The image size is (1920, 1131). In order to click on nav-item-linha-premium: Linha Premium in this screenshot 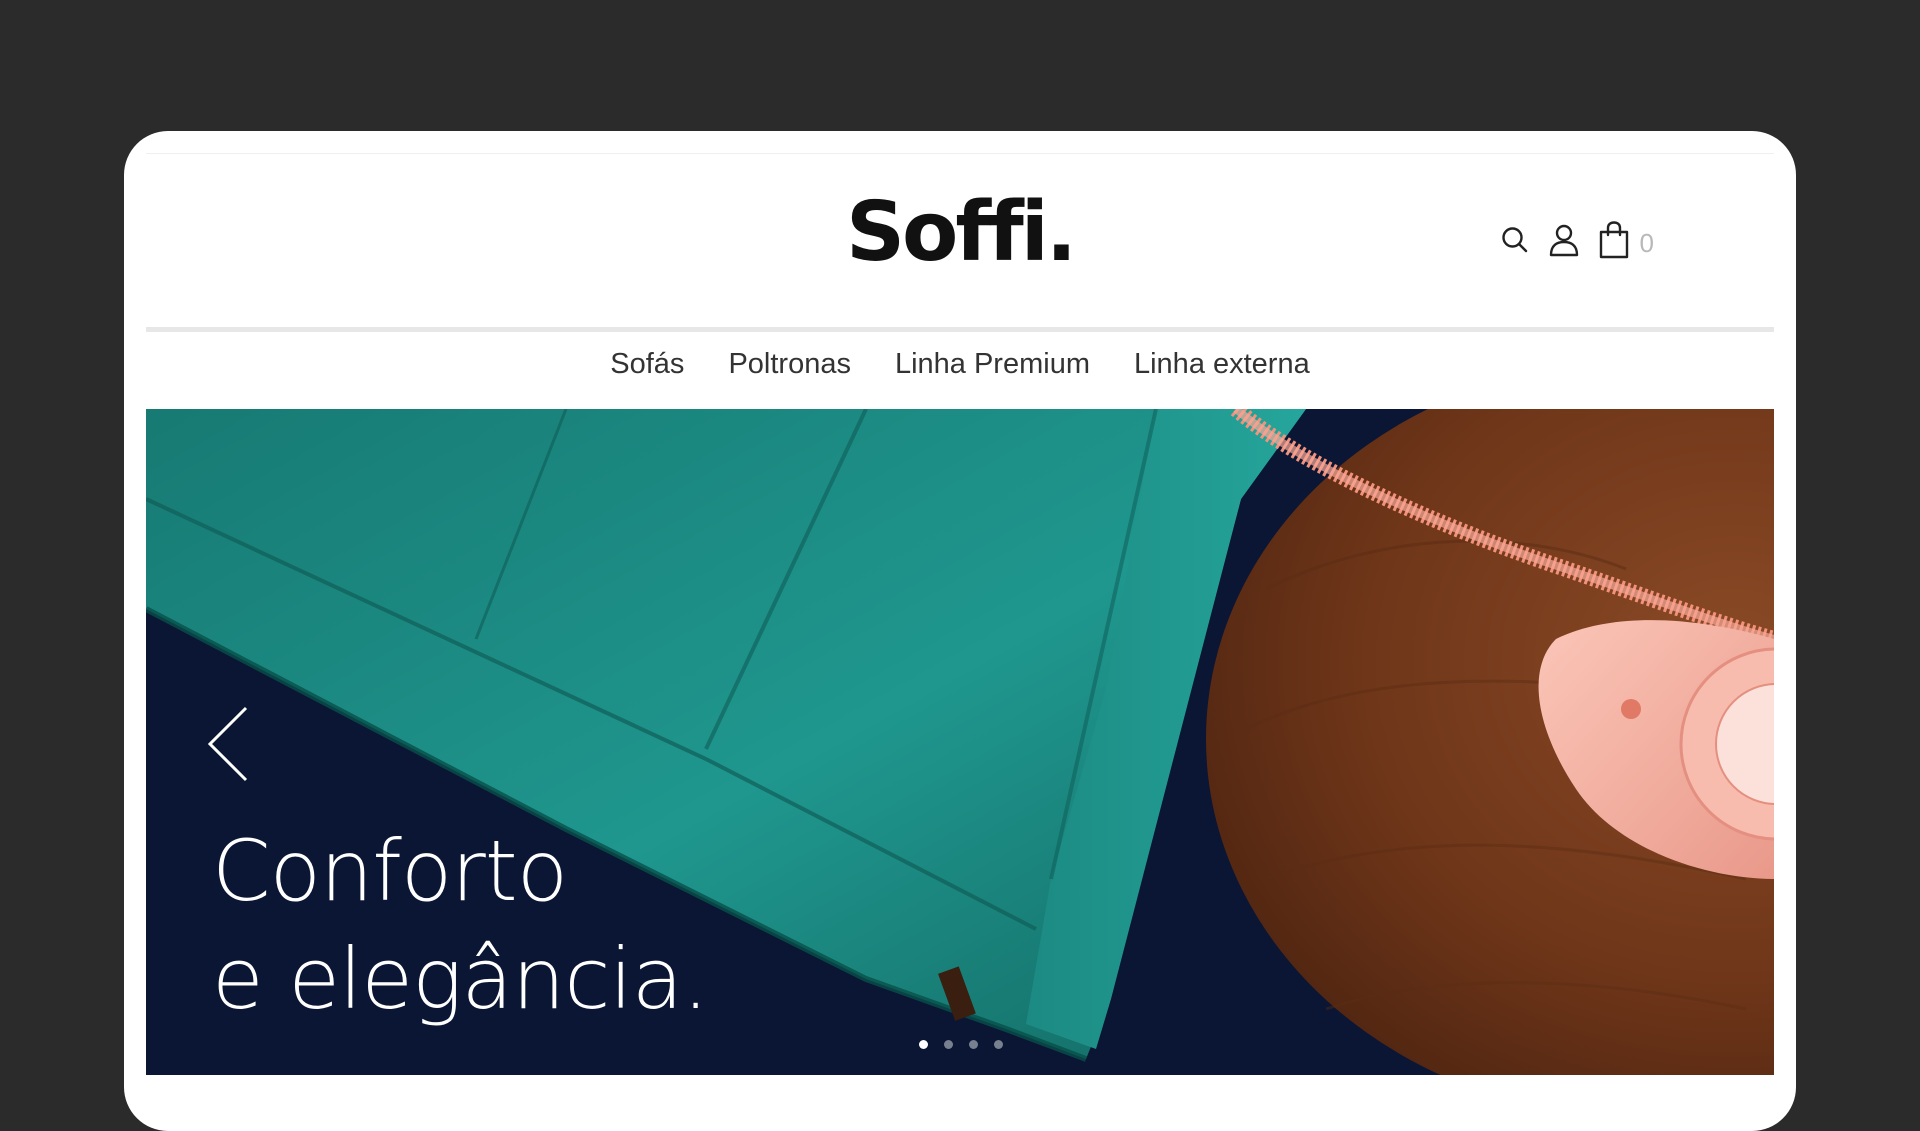, I will do `click(992, 364)`.